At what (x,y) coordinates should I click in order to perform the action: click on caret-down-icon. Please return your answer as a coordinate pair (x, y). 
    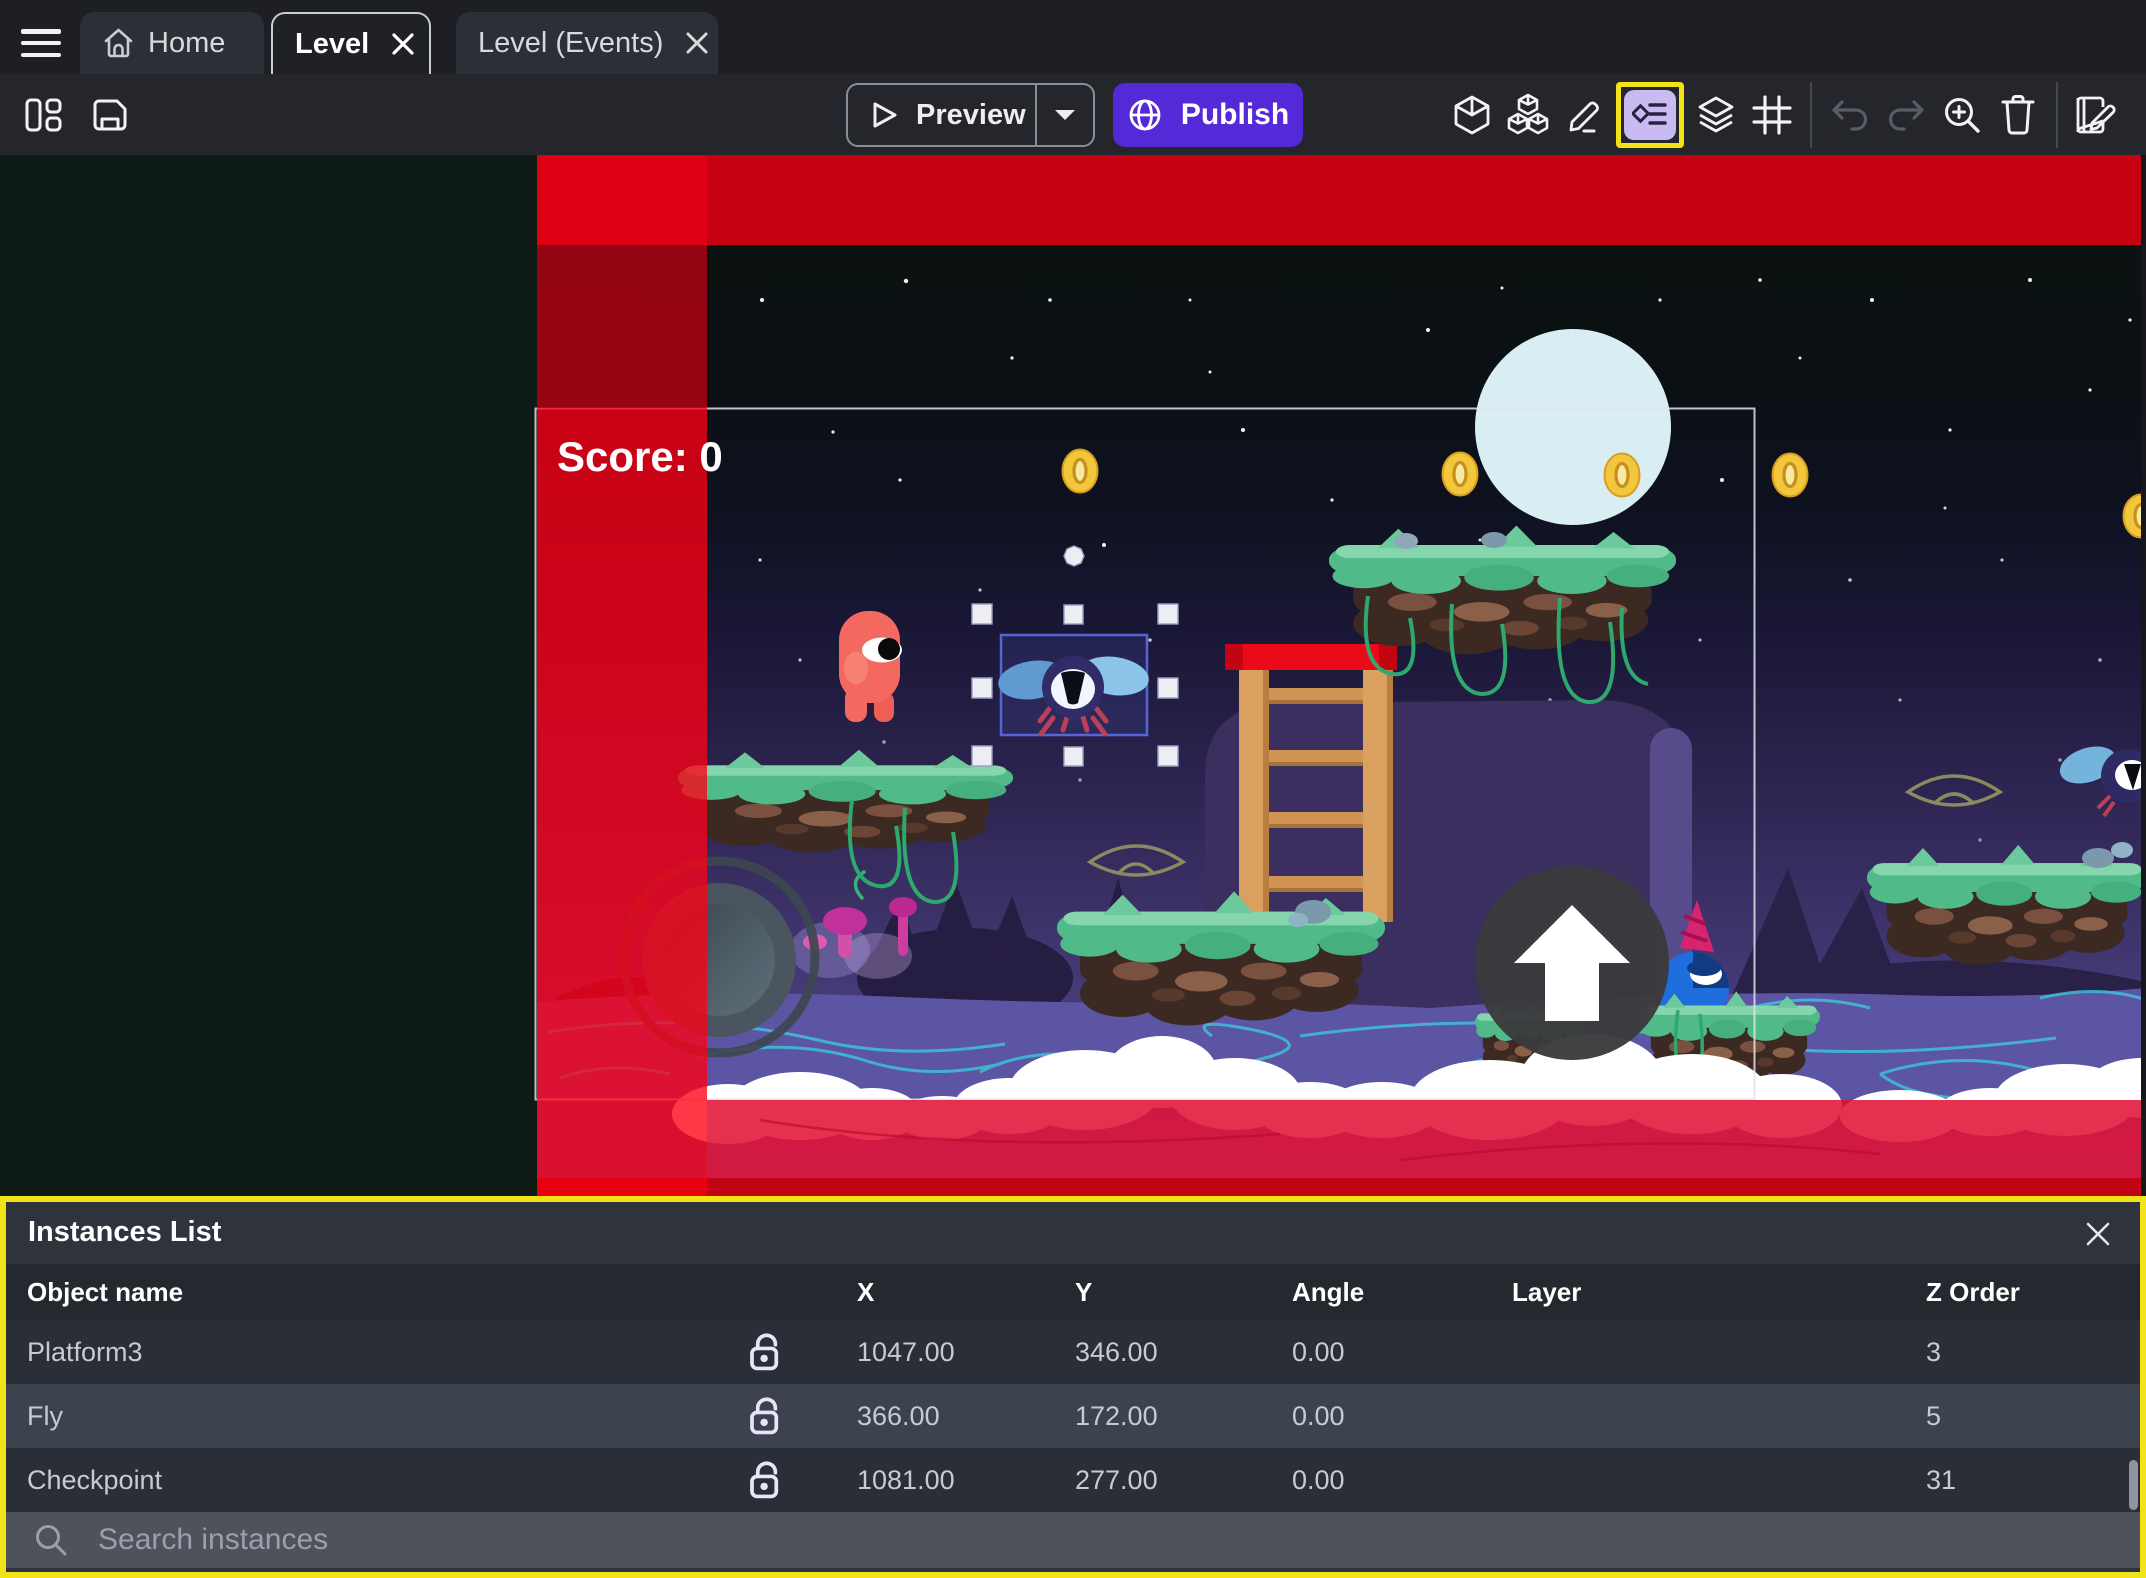
    Looking at the image, I should click on (1065, 115).